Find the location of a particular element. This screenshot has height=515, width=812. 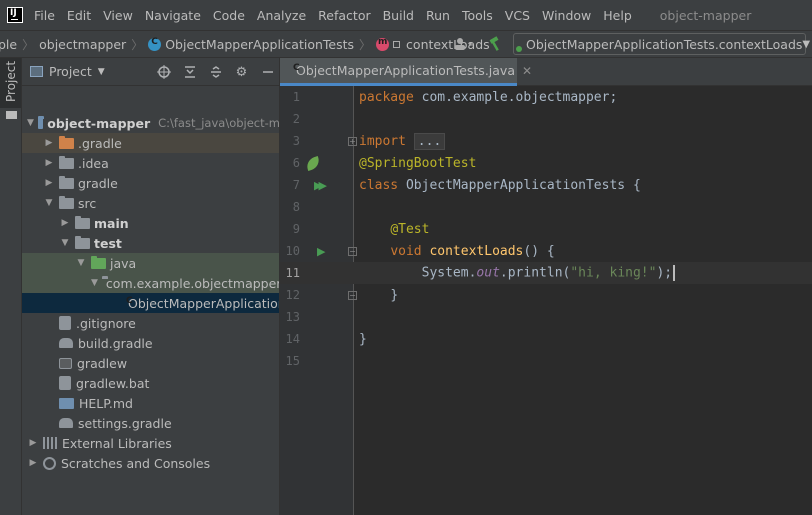

menu-refactor: Refactor is located at coordinates (344, 15).